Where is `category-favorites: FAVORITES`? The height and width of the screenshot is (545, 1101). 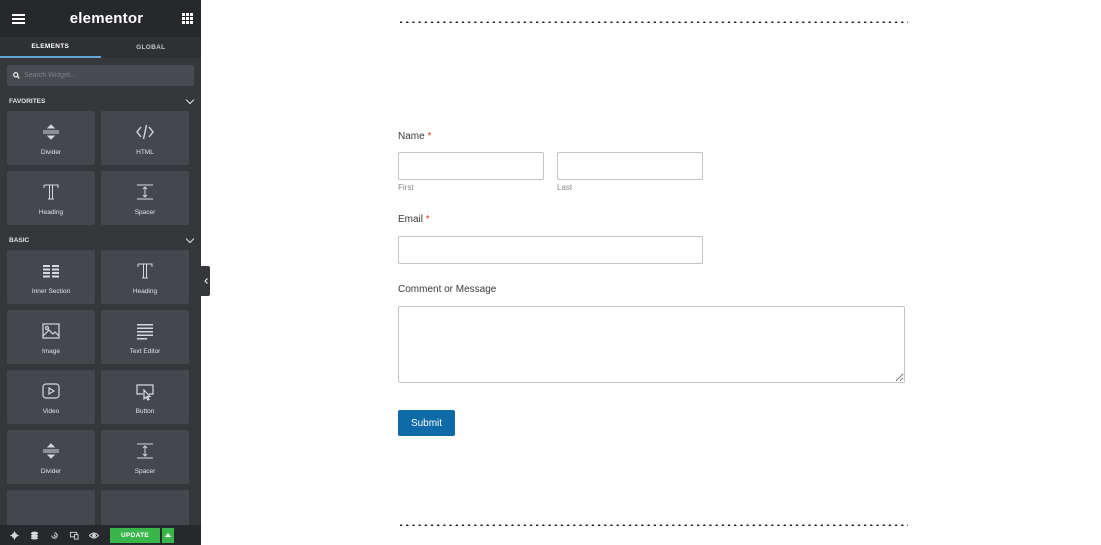
category-favorites: FAVORITES is located at coordinates (100, 101).